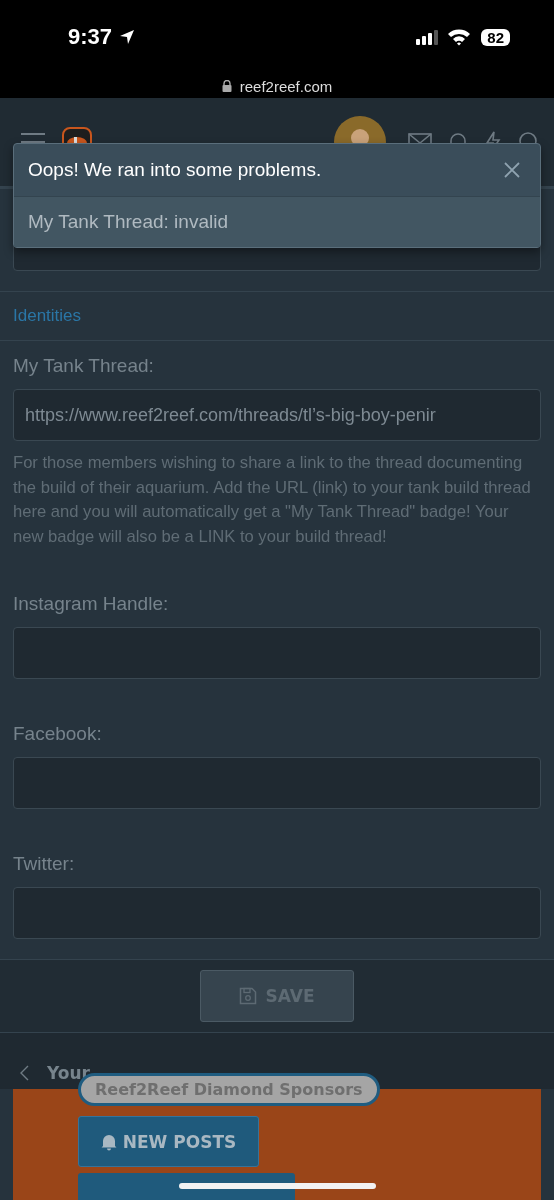 The width and height of the screenshot is (554, 1200). I want to click on field-label: Facebook:, so click(58, 734).